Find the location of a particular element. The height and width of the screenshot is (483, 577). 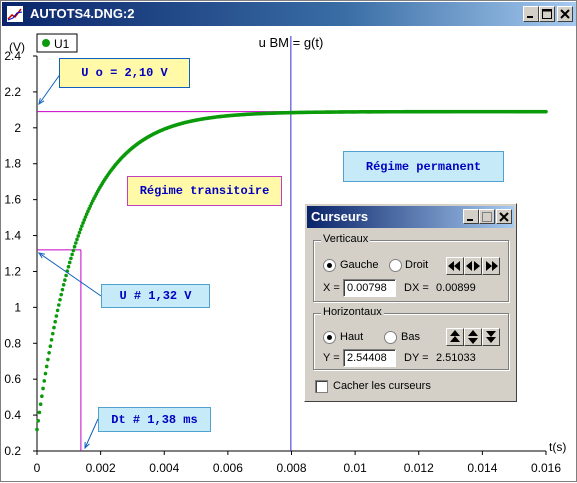

x-tick-label: 0.004 is located at coordinates (164, 468).